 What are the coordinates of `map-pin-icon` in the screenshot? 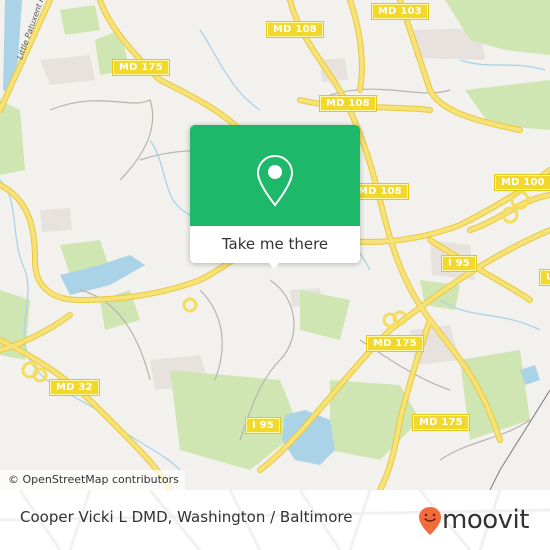 It's located at (275, 180).